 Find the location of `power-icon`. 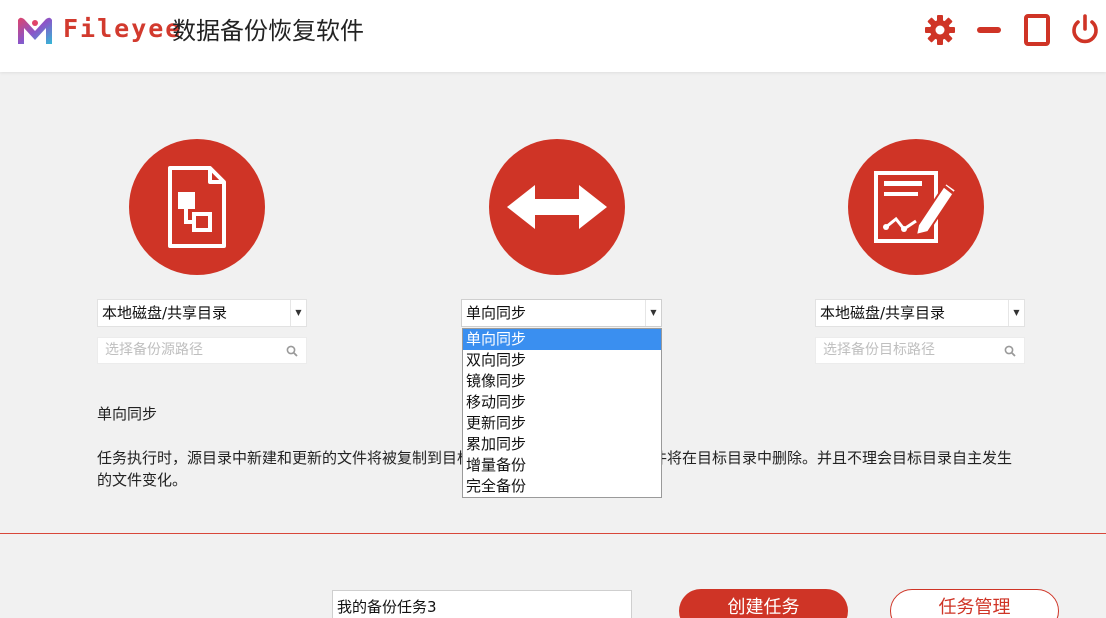

power-icon is located at coordinates (1085, 29).